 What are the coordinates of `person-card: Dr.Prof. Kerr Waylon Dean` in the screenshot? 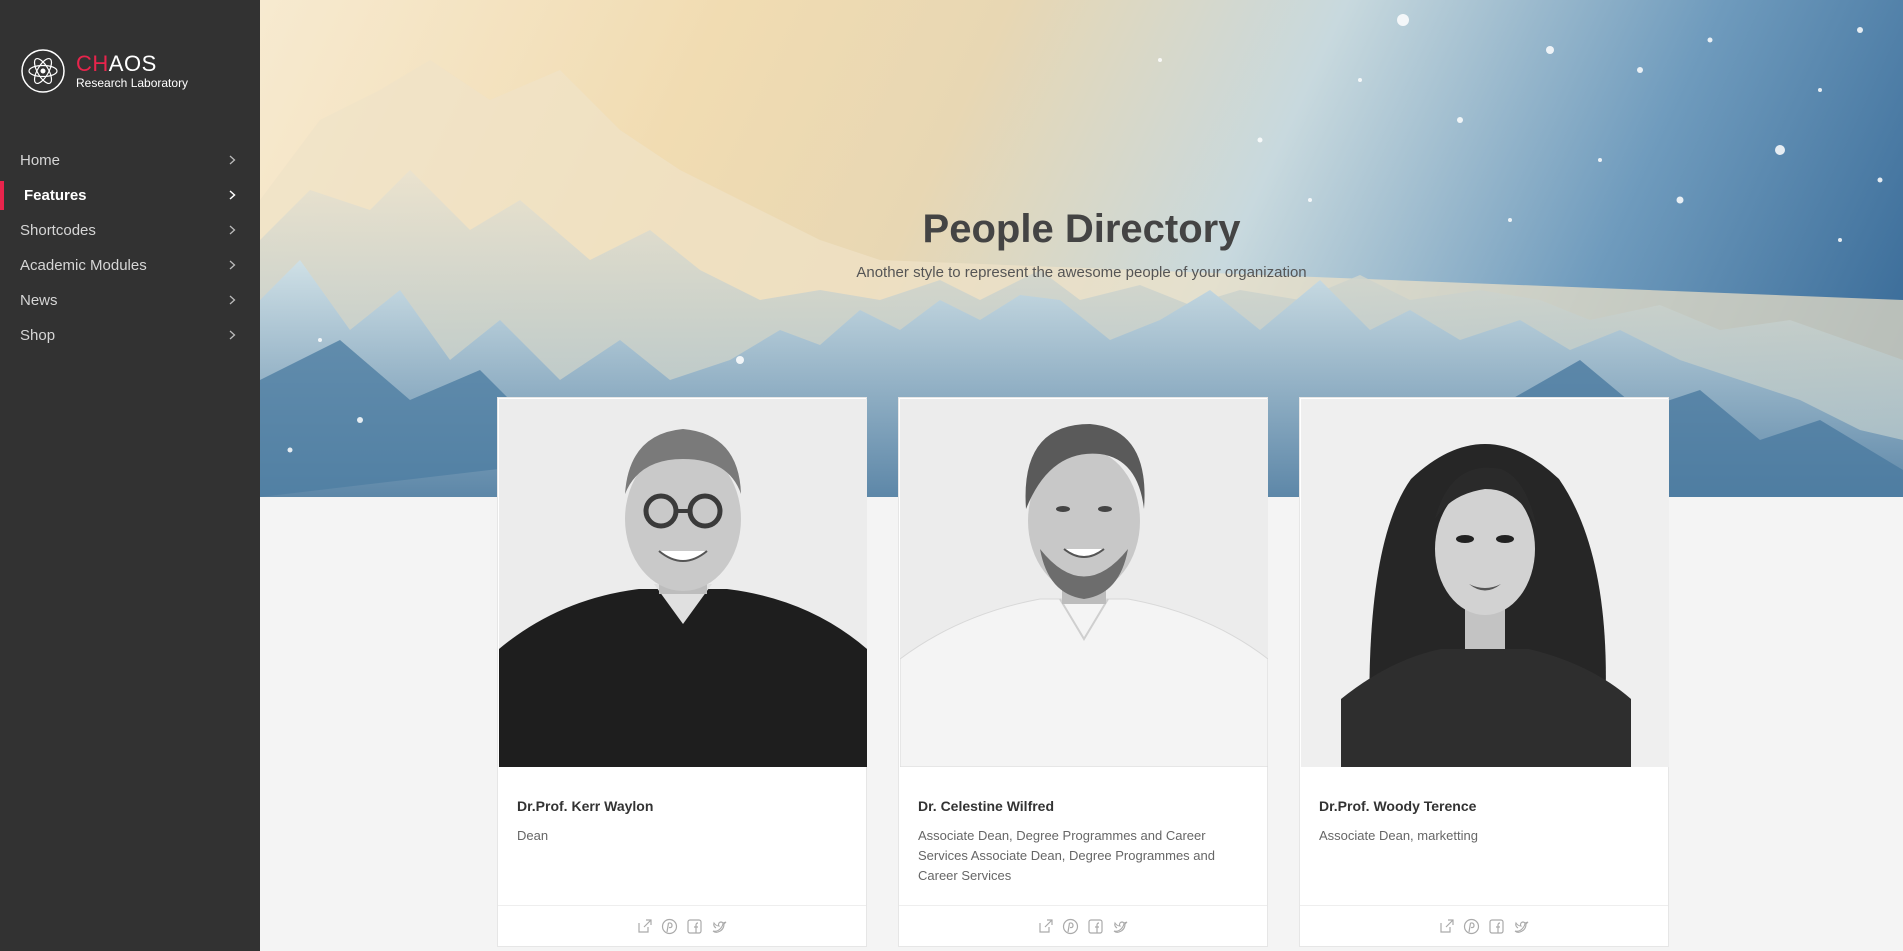 It's located at (682, 672).